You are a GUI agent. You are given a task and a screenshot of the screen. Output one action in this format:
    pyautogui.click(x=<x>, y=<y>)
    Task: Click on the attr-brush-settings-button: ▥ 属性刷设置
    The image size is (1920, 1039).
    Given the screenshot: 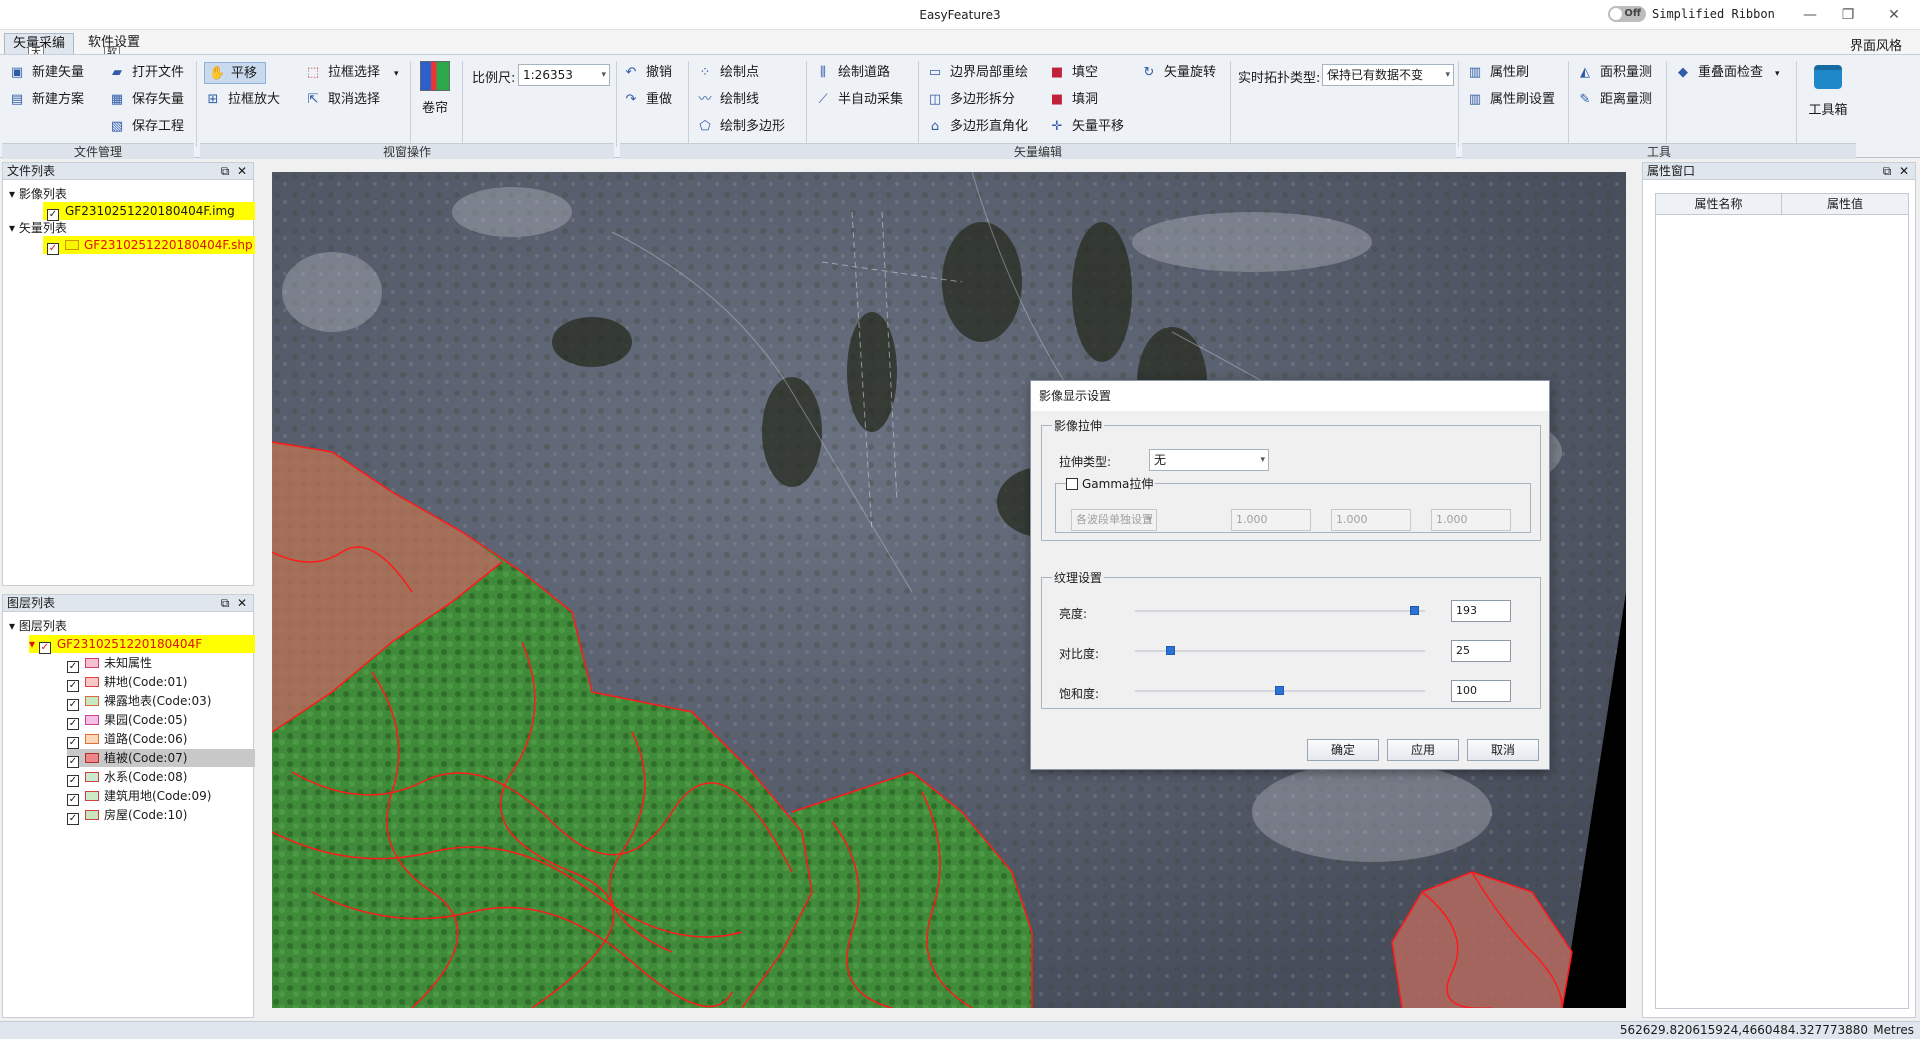 What is the action you would take?
    pyautogui.click(x=1511, y=100)
    